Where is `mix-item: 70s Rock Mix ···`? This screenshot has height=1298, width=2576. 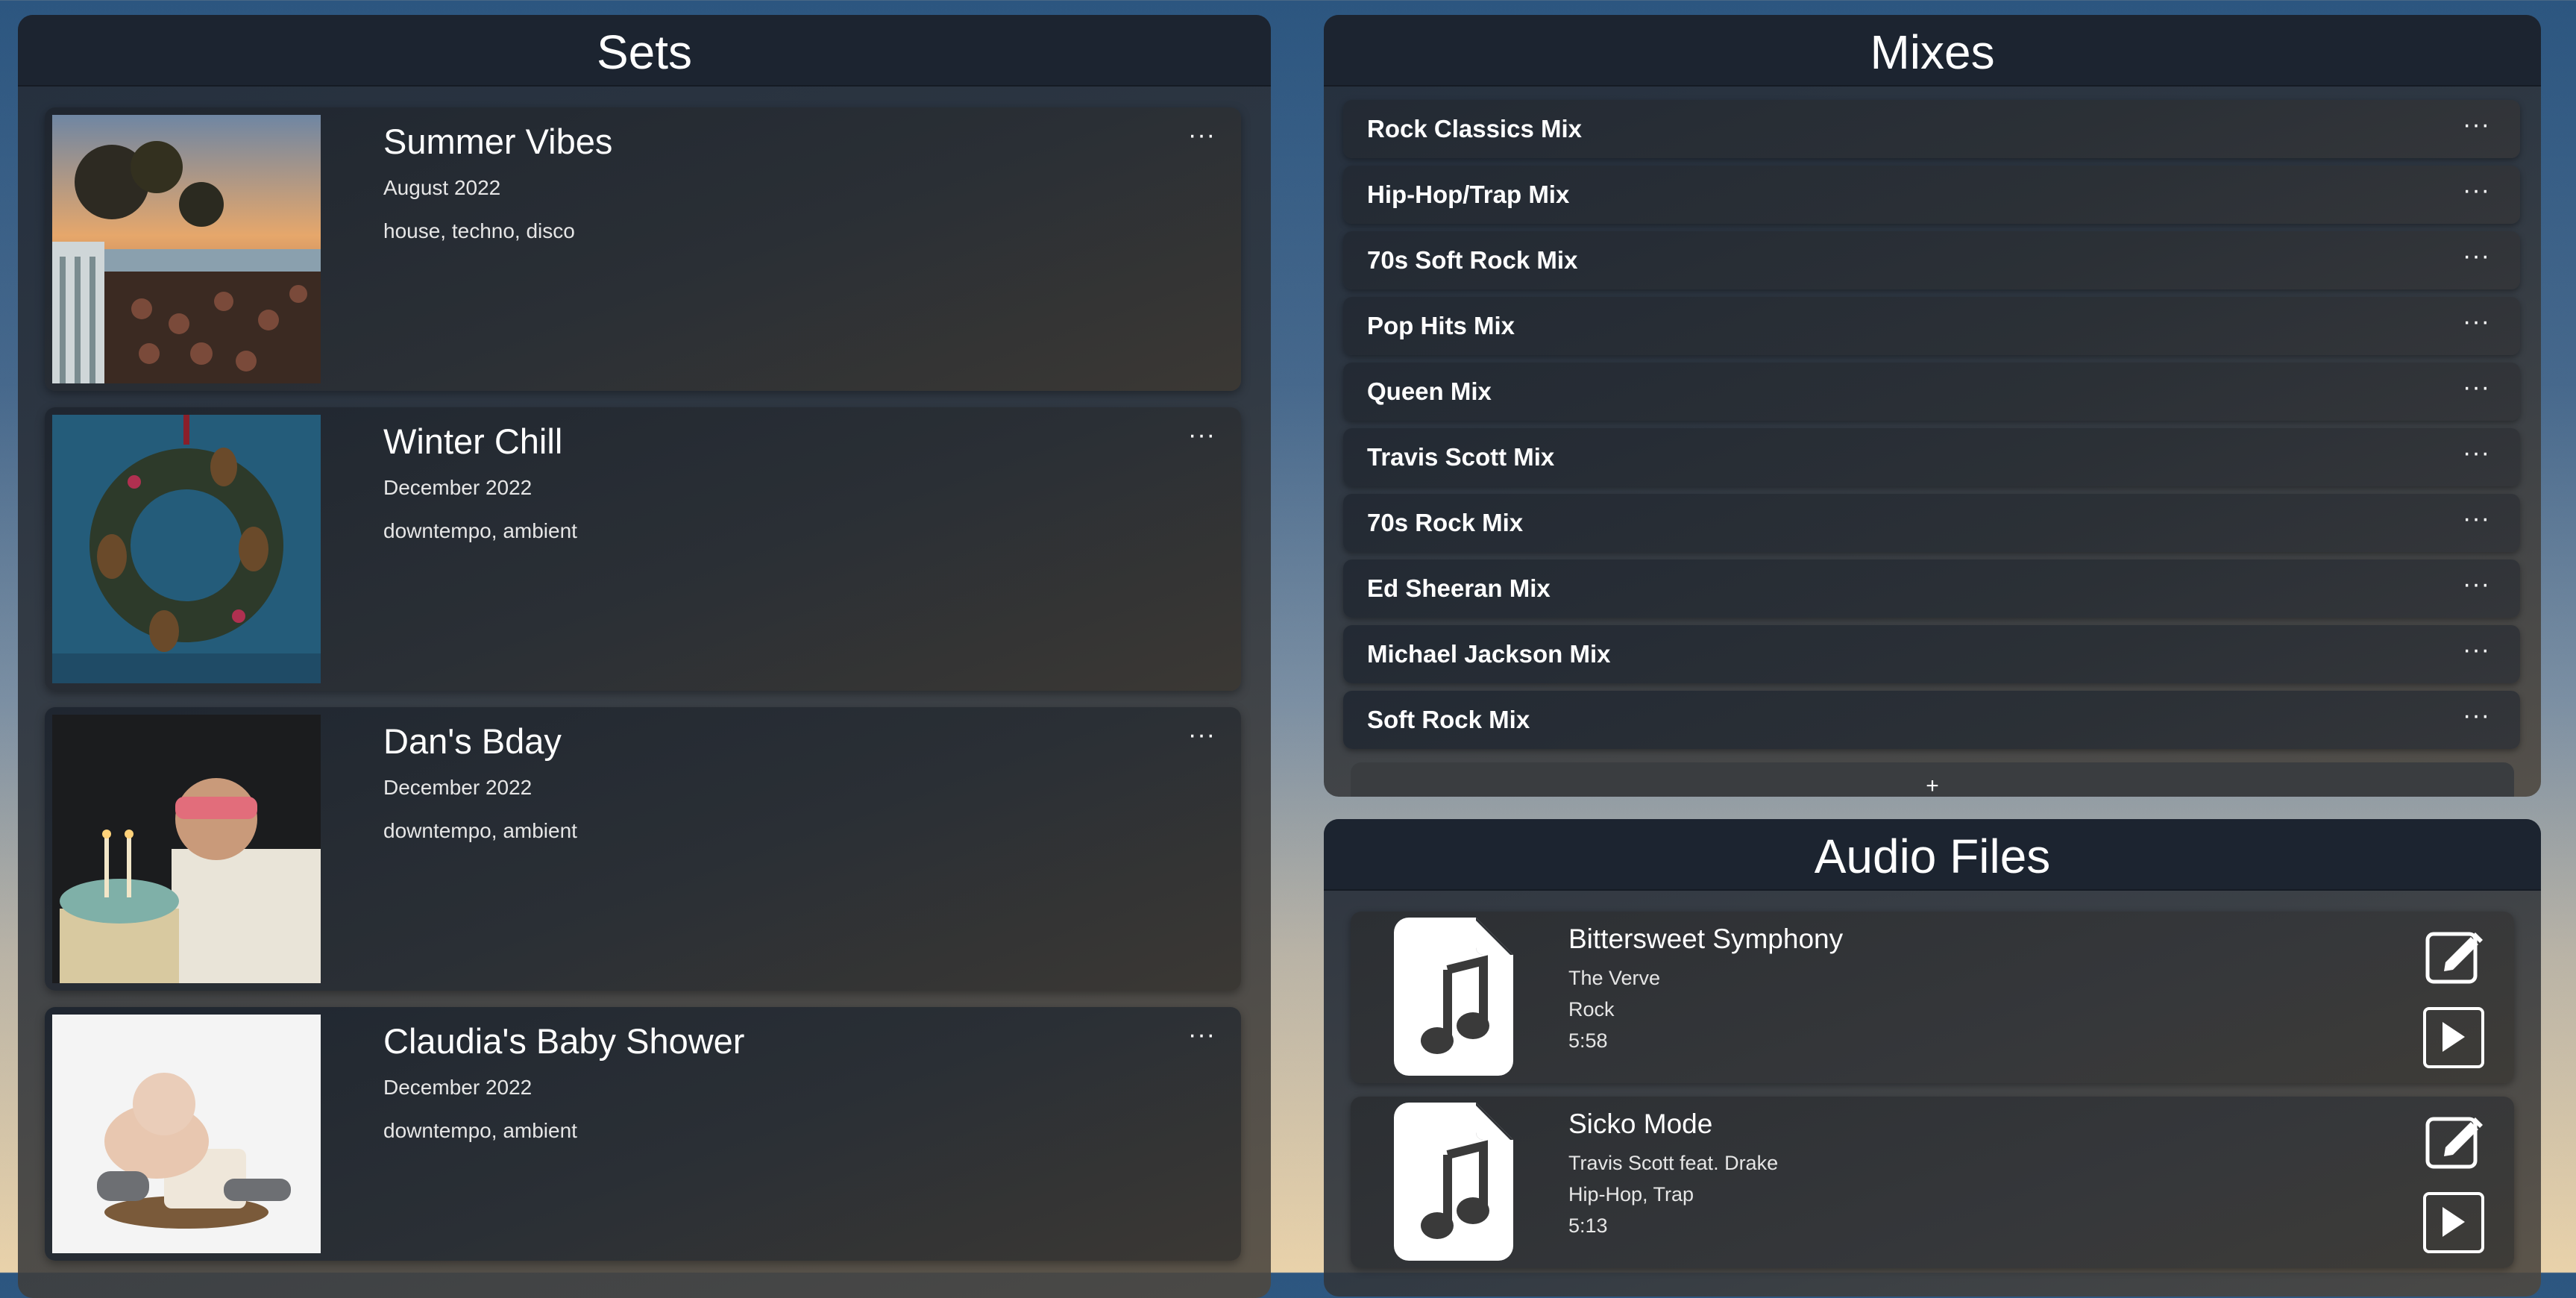
mix-item: 70s Rock Mix ··· is located at coordinates (1932, 523).